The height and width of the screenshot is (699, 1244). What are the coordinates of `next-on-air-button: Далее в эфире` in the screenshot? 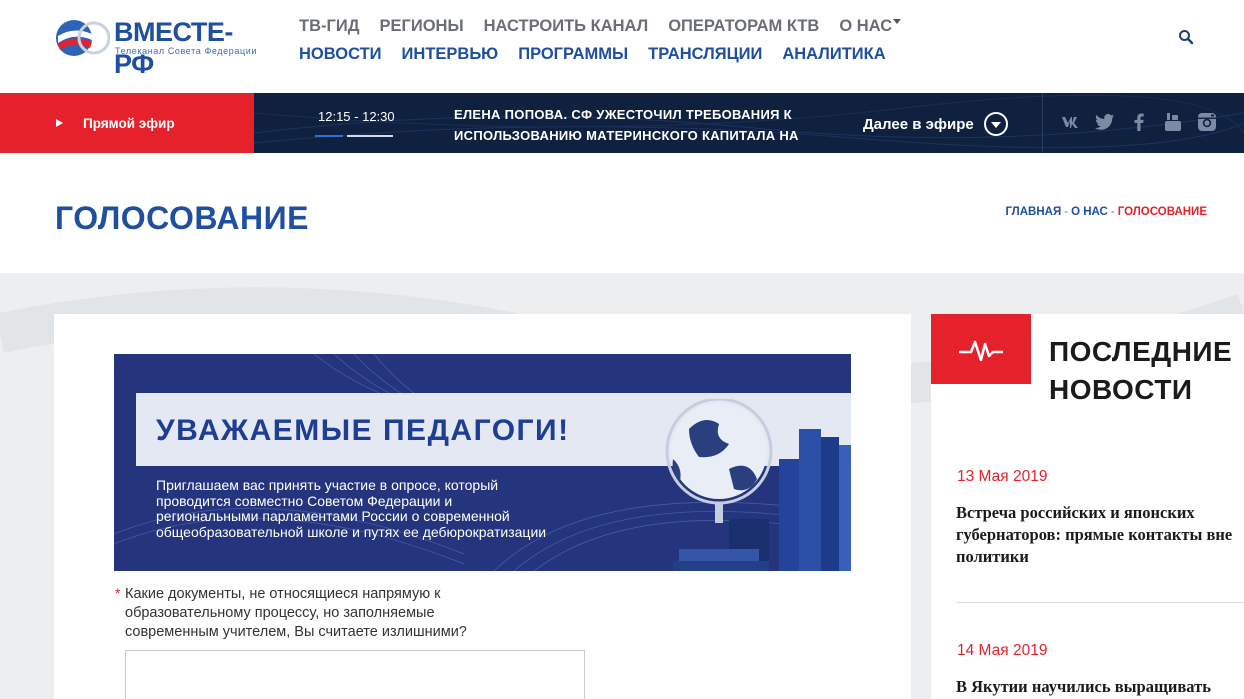 It's located at (935, 124).